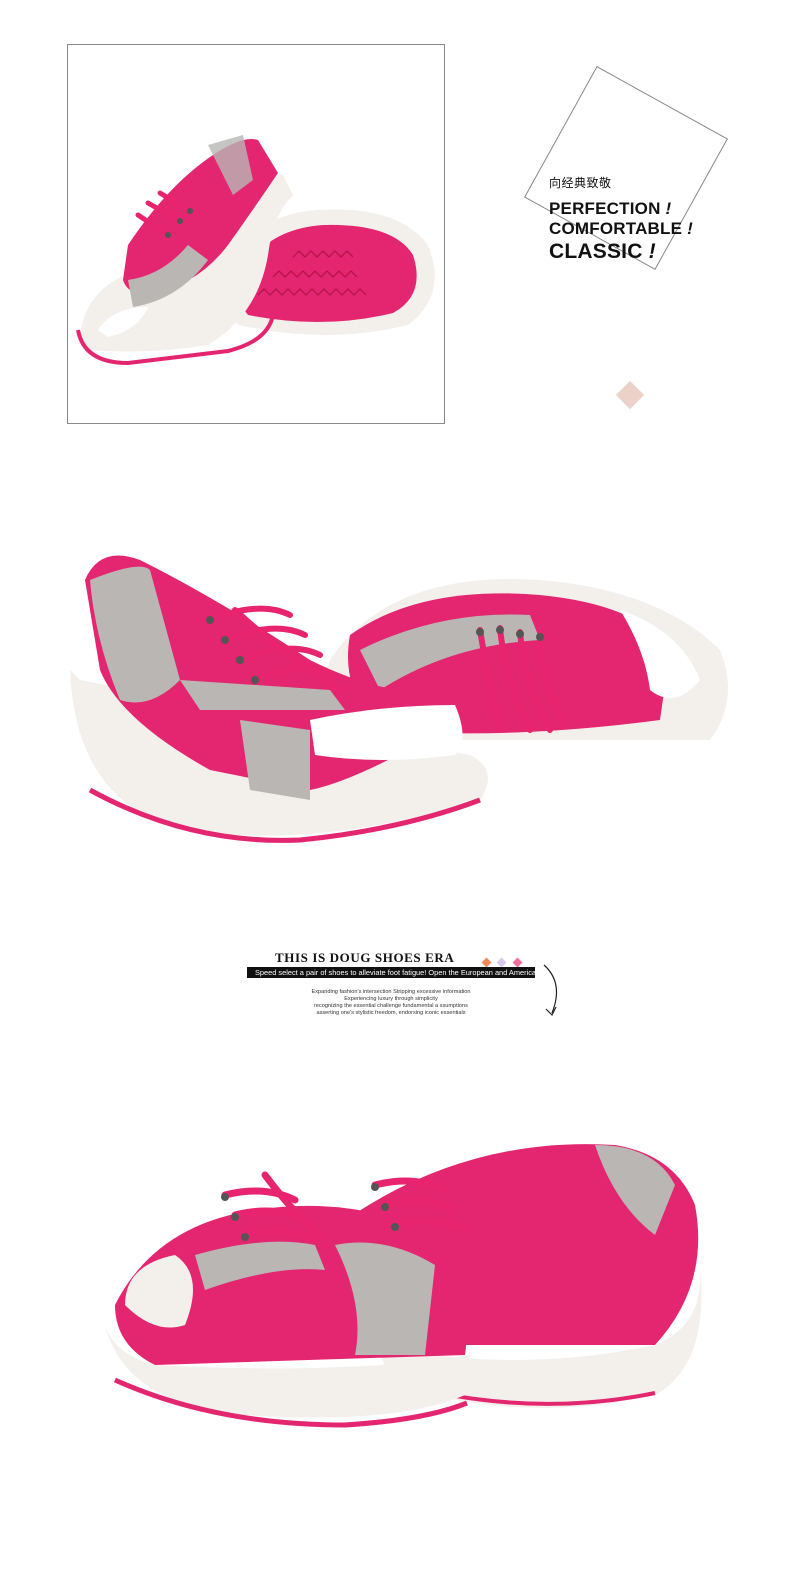  What do you see at coordinates (630, 395) in the screenshot?
I see `decorative-diamond-icon` at bounding box center [630, 395].